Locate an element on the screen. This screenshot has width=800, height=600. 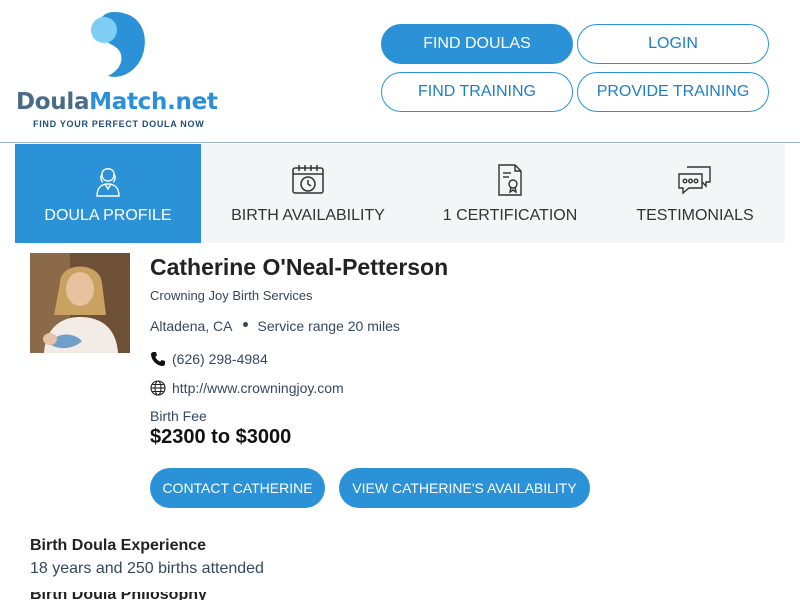
doula-logo-icon is located at coordinates (118, 44).